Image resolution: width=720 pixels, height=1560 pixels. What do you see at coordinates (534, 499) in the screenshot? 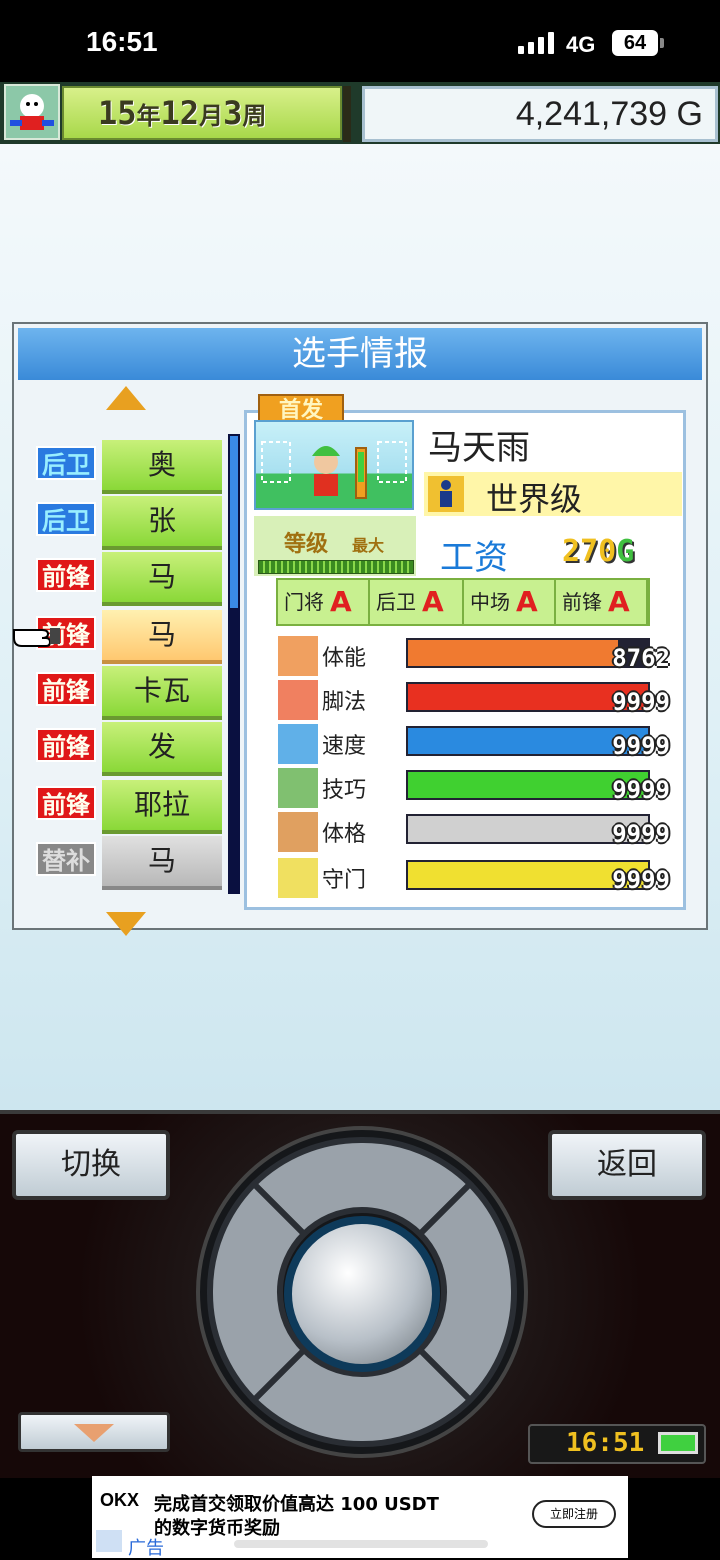
I see `rank-label: 世界级` at bounding box center [534, 499].